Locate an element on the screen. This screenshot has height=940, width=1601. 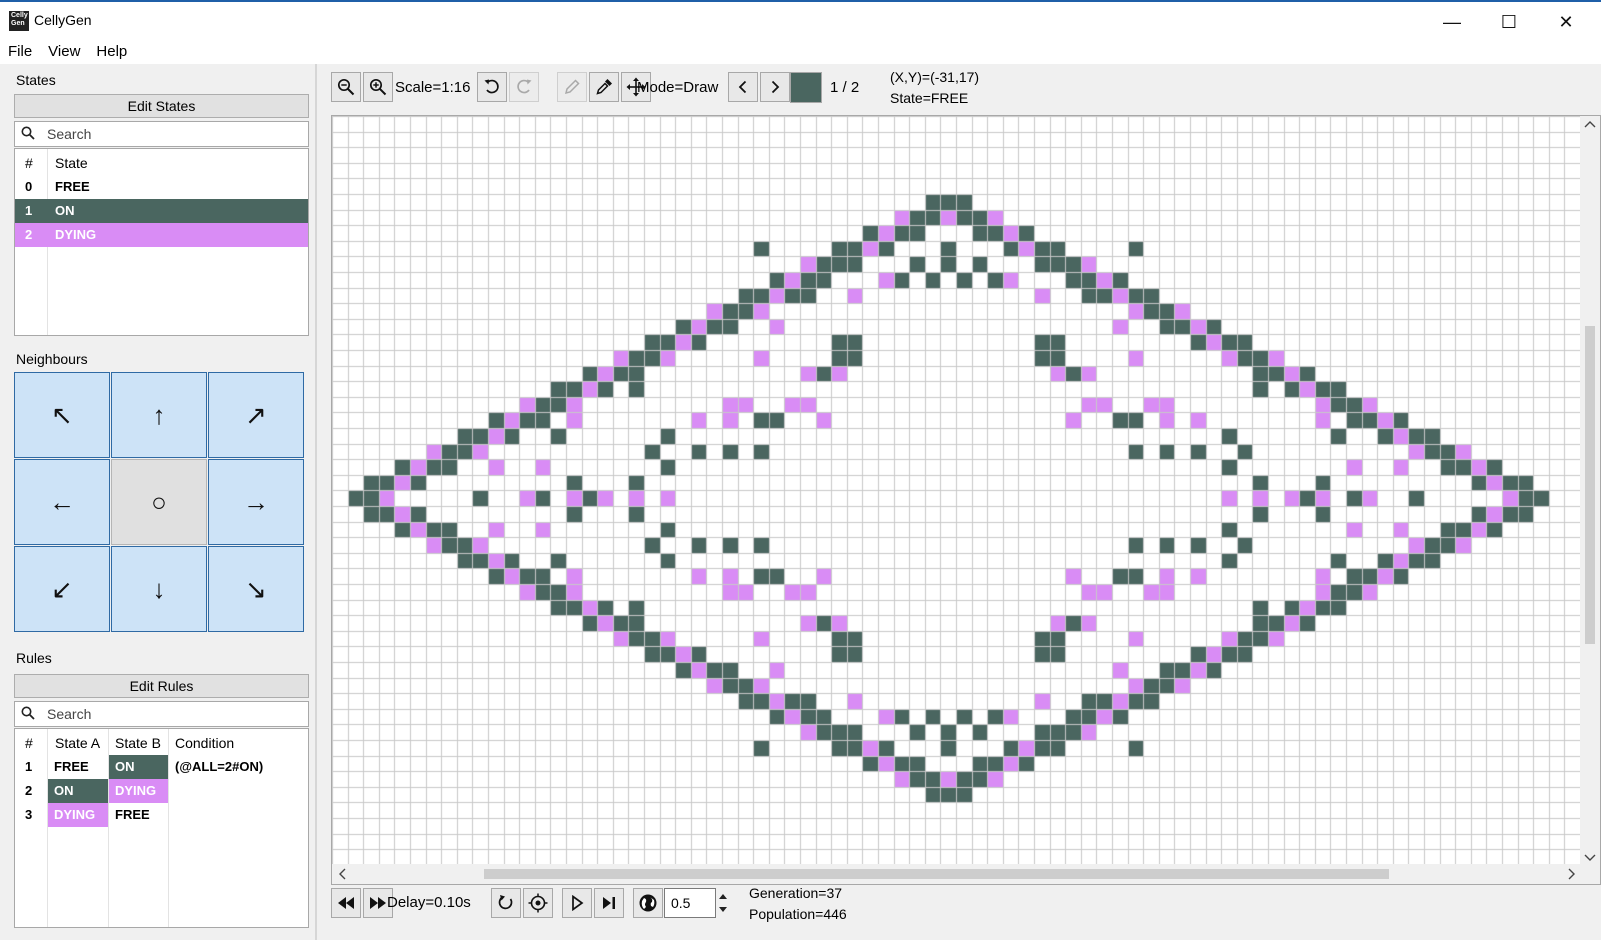
neighbour-nw-button: ↖ is located at coordinates (62, 415).